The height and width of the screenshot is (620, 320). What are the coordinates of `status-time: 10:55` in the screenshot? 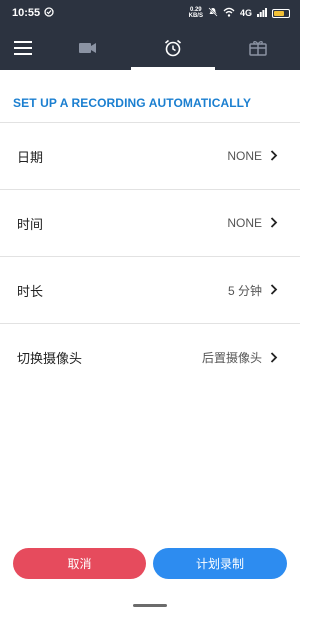 It's located at (26, 13).